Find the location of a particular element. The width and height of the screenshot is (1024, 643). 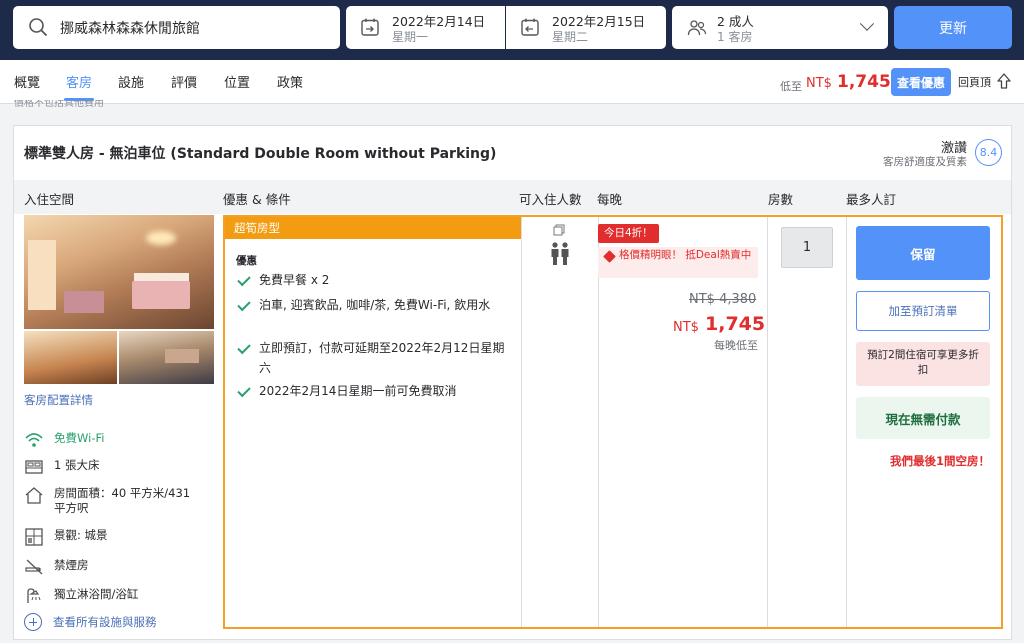

amenity-size: 房間面積：40 平方米/431 平方呎 is located at coordinates (109, 501).